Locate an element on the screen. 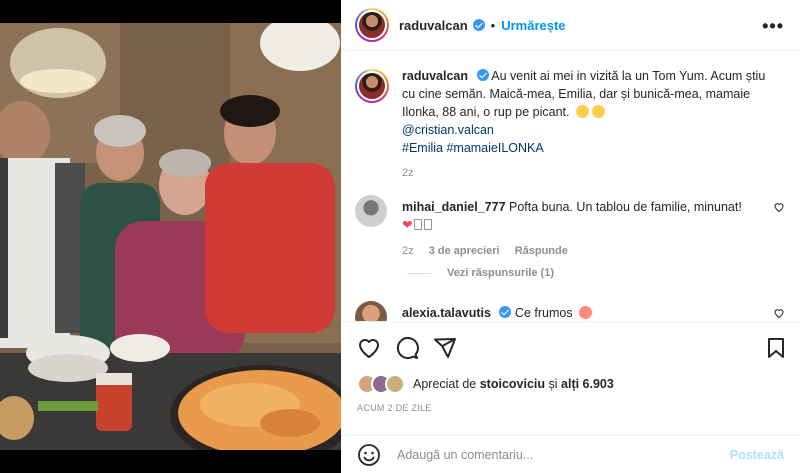  likes-summary: Apreciat de stoicoviciu și alți 6.903 is located at coordinates (485, 384).